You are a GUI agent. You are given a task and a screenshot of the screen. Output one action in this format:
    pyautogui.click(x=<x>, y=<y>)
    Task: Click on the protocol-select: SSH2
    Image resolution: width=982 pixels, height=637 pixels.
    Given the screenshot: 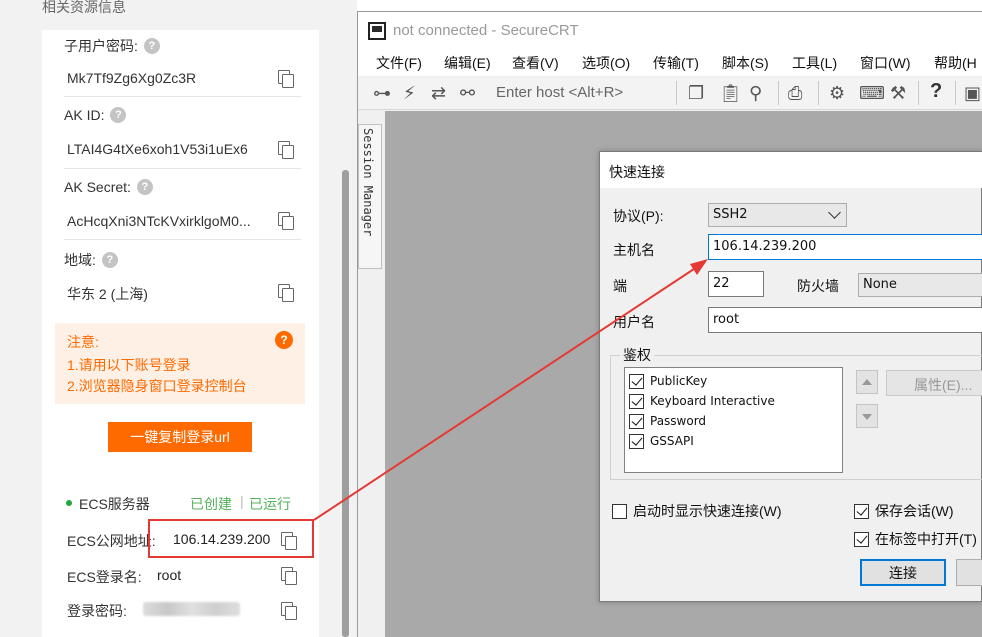 What is the action you would take?
    pyautogui.click(x=777, y=215)
    